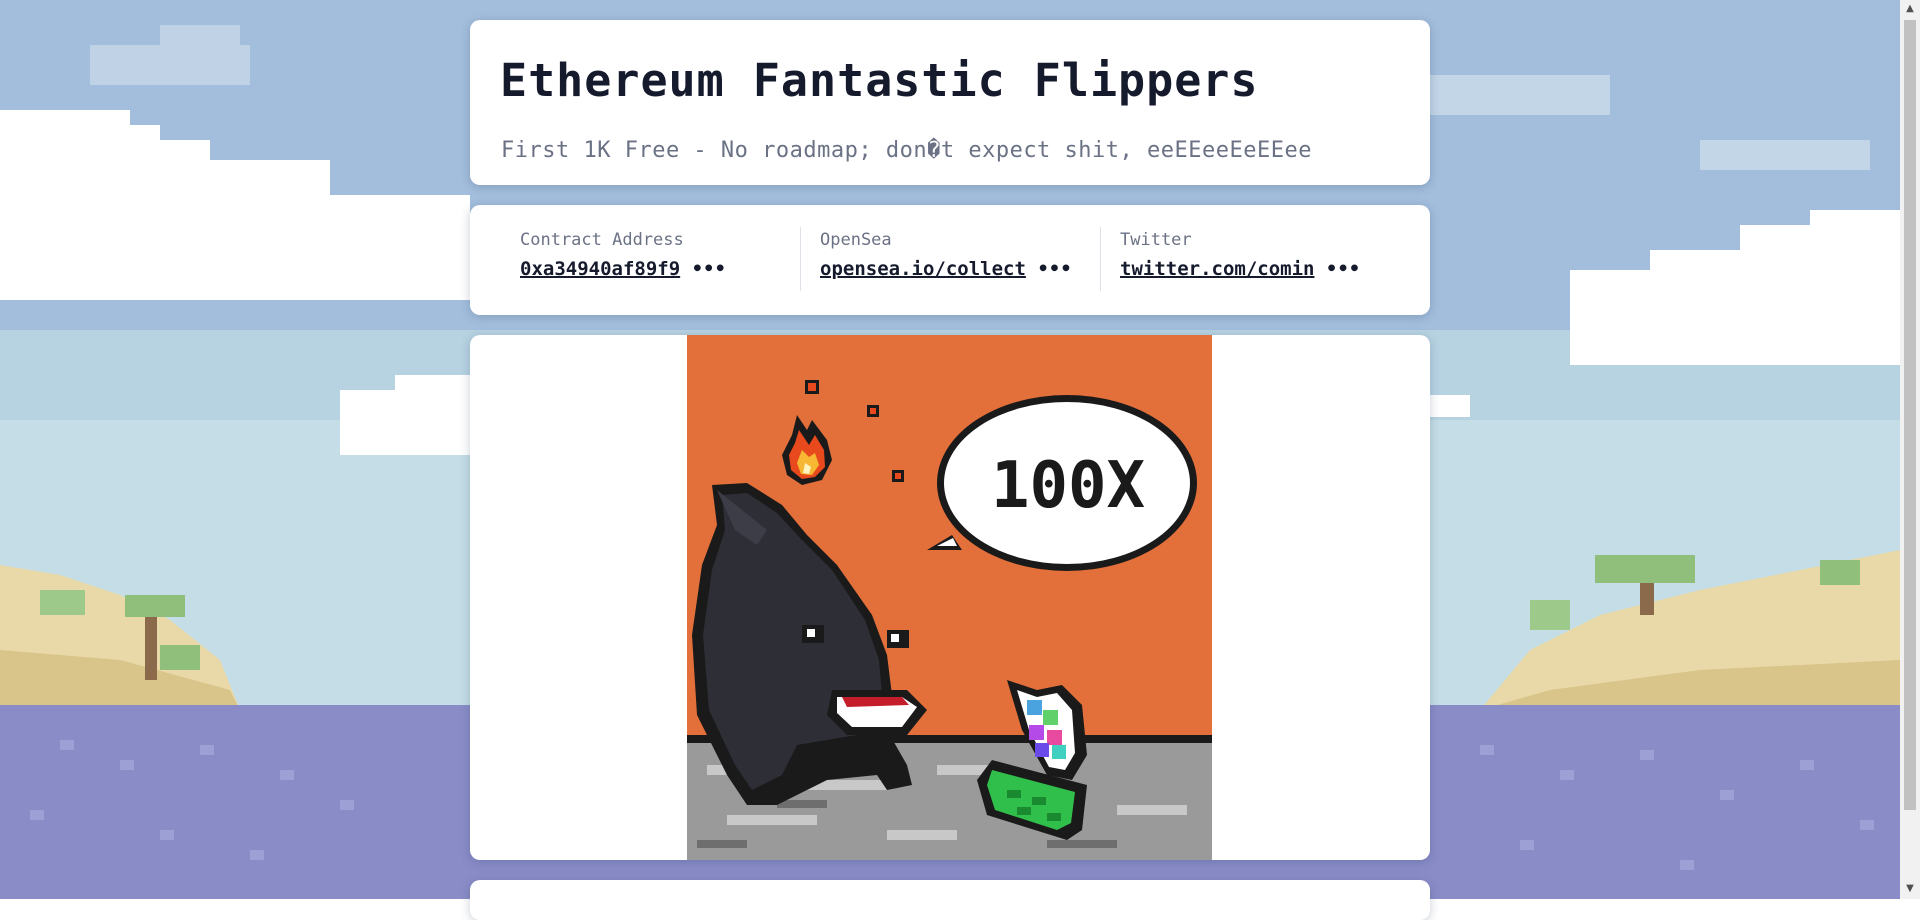 The image size is (1920, 920). I want to click on contract-address-value: 0xa34940af89f9, so click(600, 269).